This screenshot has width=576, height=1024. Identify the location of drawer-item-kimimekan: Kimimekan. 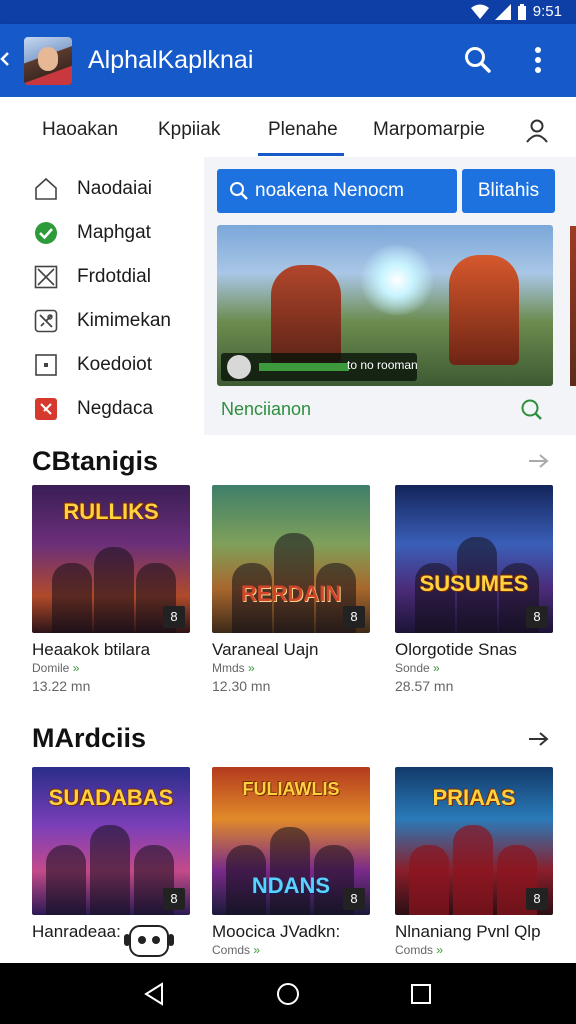
(109, 321).